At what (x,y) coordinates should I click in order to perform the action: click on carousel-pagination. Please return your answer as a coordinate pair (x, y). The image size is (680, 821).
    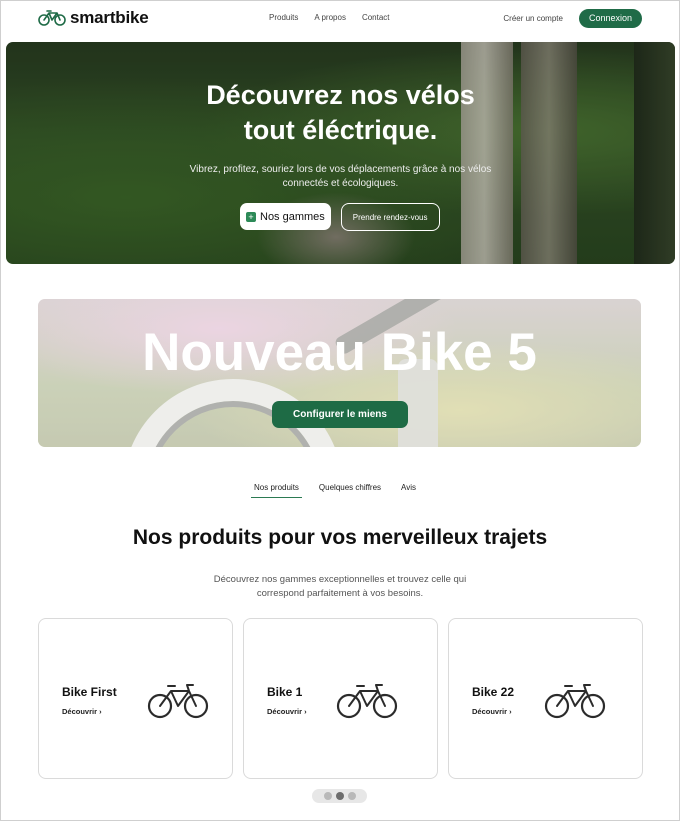
    Looking at the image, I should click on (339, 796).